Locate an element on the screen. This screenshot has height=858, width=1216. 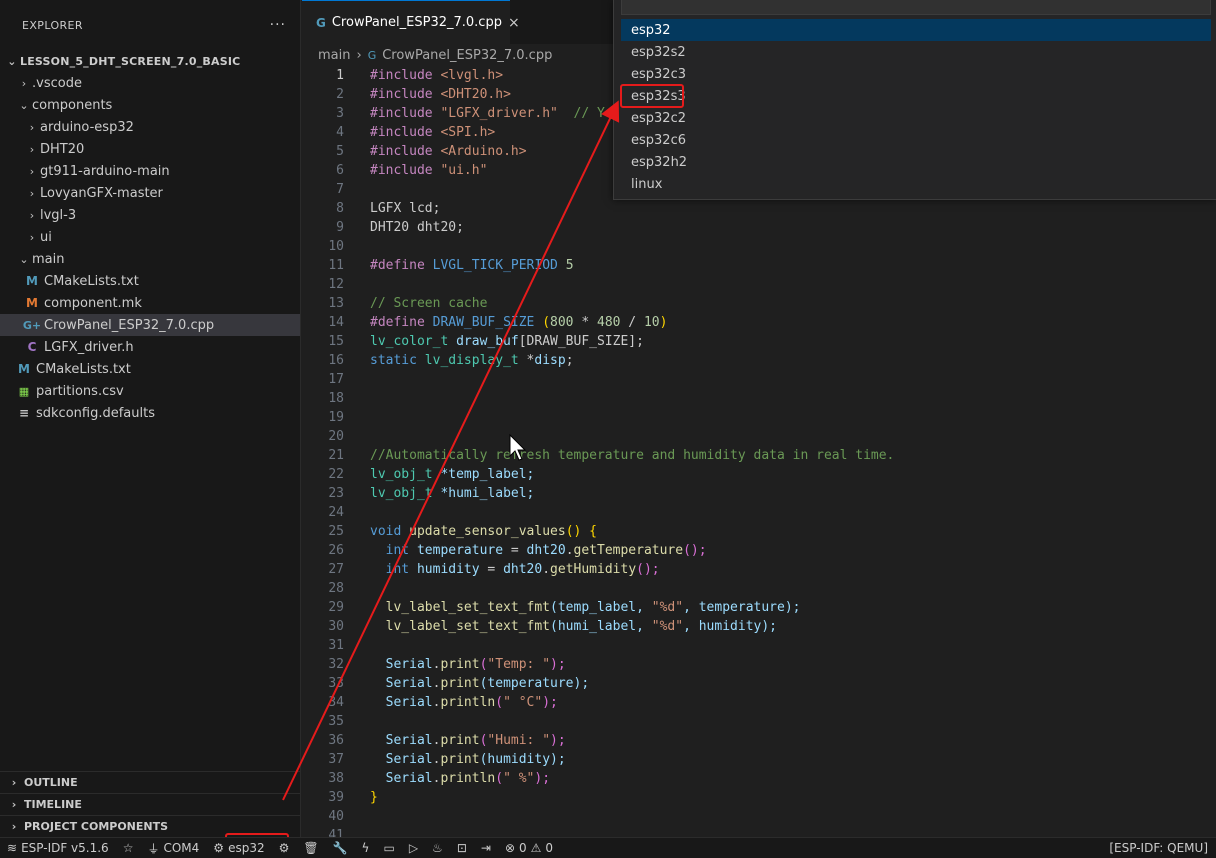
tree-item-label: partitions.csv is located at coordinates (80, 391).